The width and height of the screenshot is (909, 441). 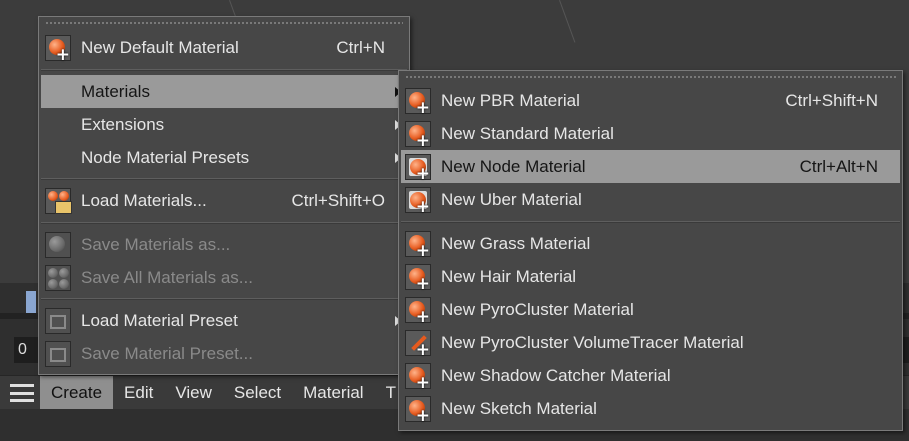 What do you see at coordinates (224, 124) in the screenshot?
I see `menu-item-extensions: Extensions` at bounding box center [224, 124].